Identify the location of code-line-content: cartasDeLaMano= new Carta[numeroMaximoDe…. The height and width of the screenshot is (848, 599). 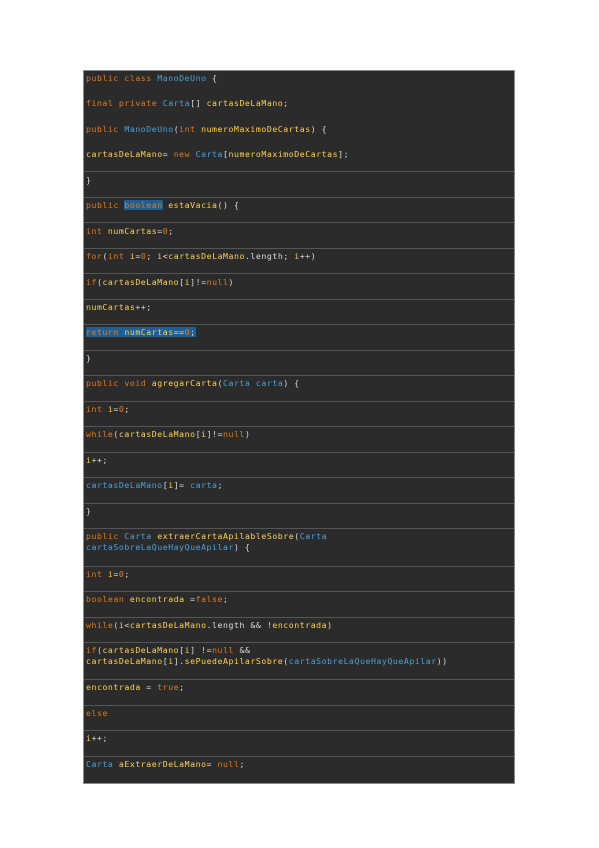
(217, 154).